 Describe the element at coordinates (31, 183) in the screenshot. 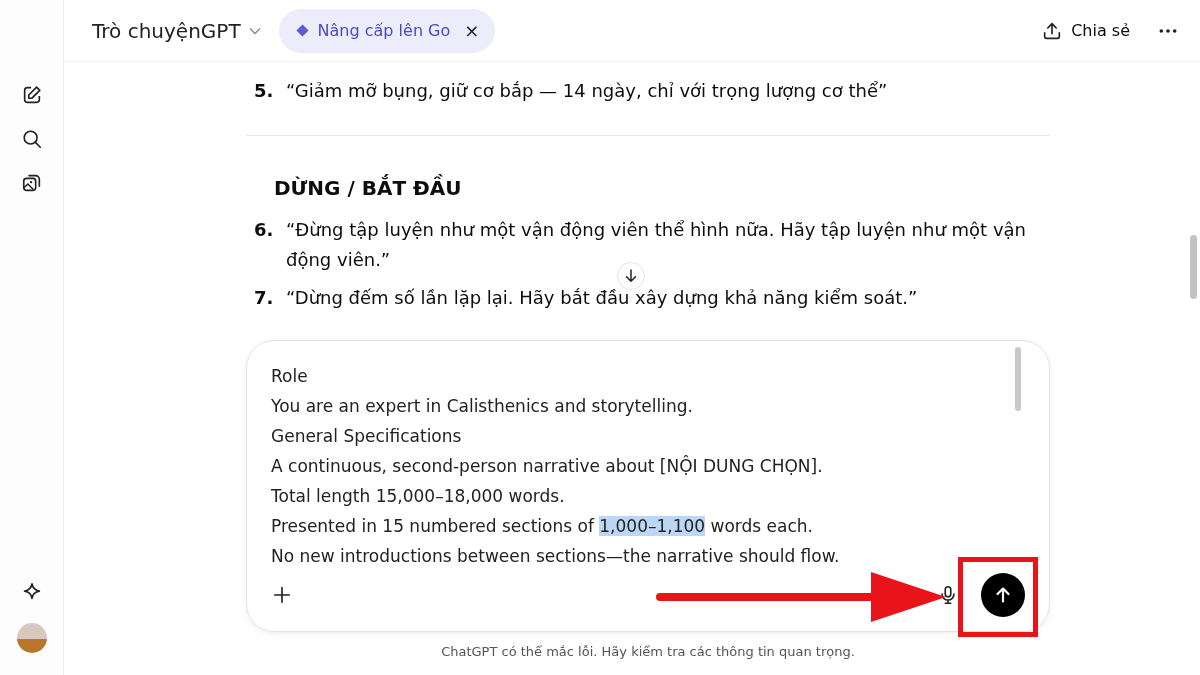

I see `images-icon` at that location.